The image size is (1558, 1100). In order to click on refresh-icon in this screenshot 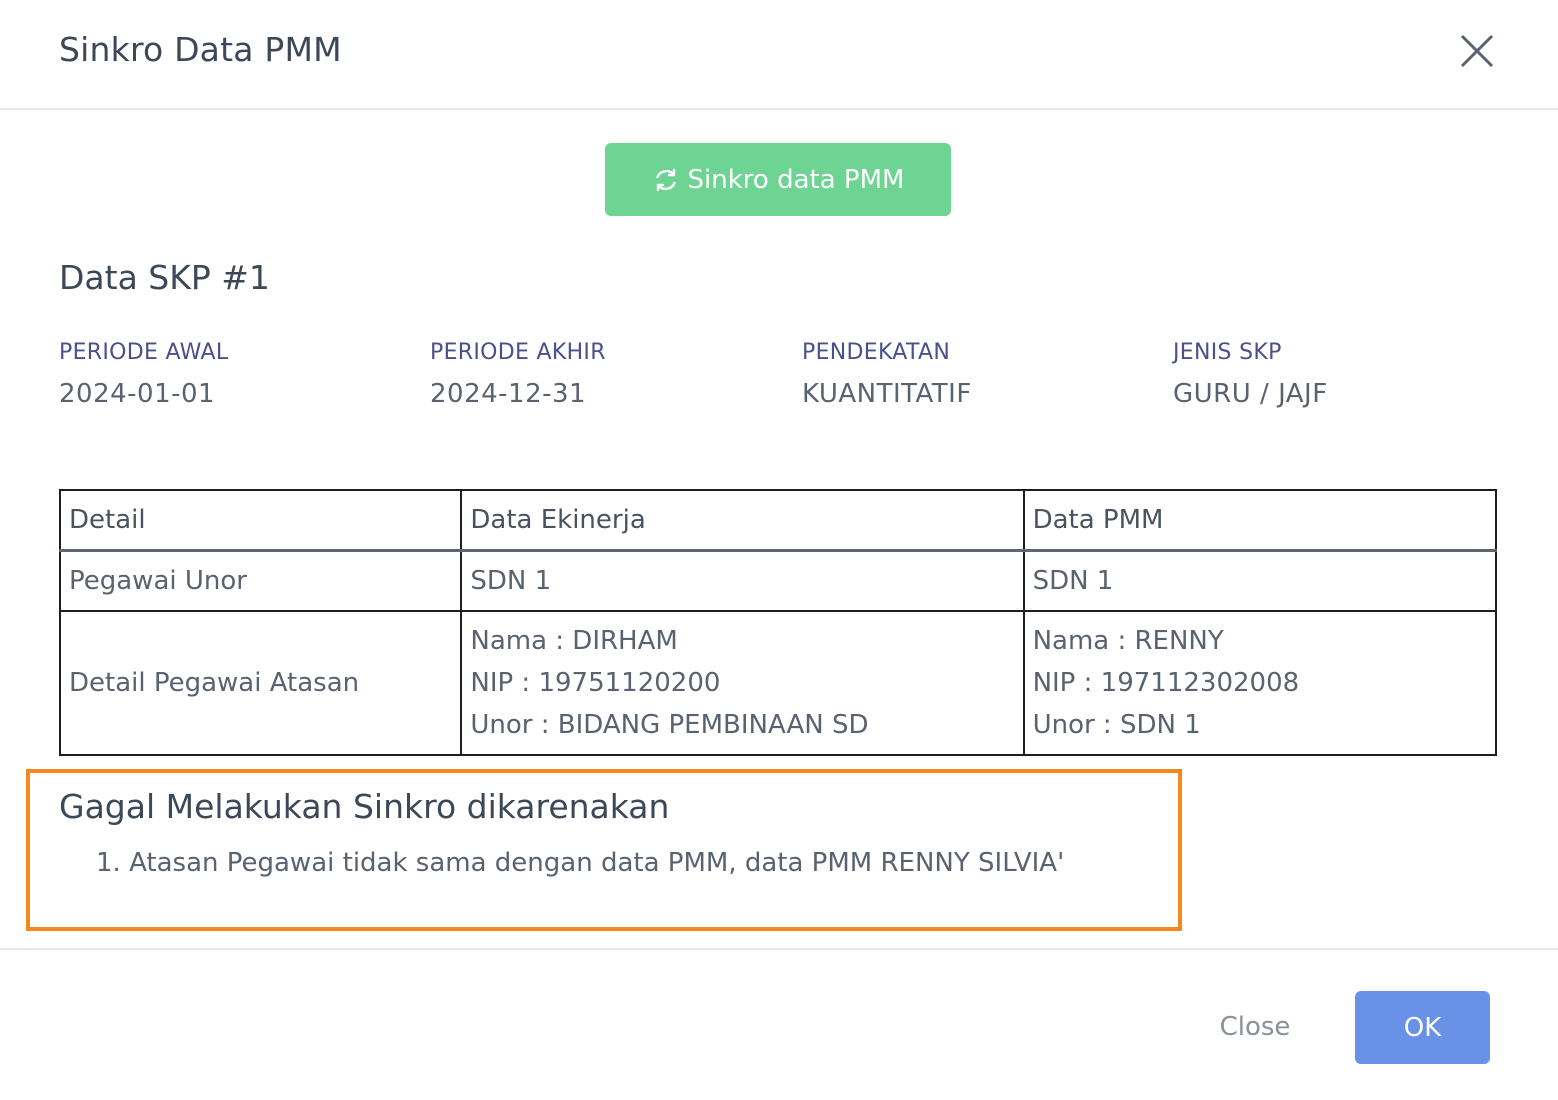, I will do `click(666, 180)`.